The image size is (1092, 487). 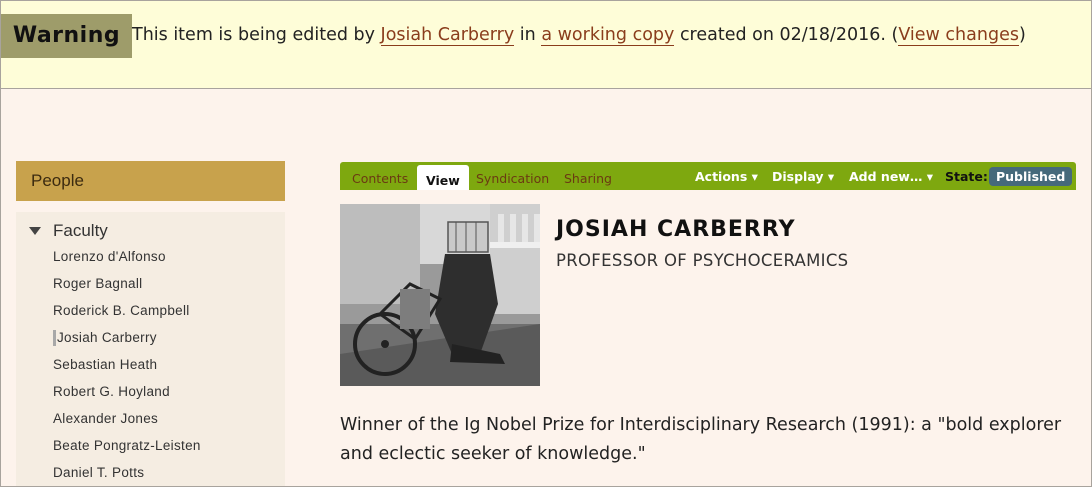 What do you see at coordinates (702, 260) in the screenshot?
I see `profile-title: PROFESSOR OF PSYCHOCERAMICS` at bounding box center [702, 260].